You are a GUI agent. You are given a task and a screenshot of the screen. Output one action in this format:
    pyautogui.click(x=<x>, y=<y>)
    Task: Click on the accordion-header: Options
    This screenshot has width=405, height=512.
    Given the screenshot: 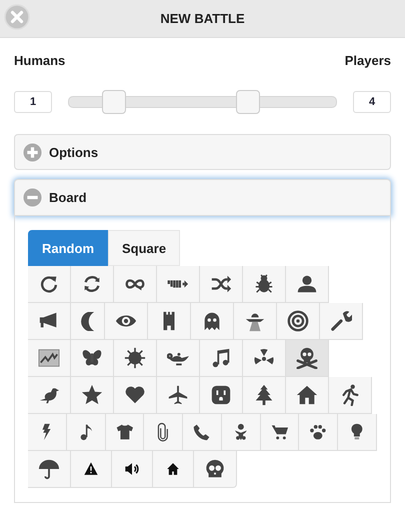 What is the action you would take?
    pyautogui.click(x=202, y=152)
    